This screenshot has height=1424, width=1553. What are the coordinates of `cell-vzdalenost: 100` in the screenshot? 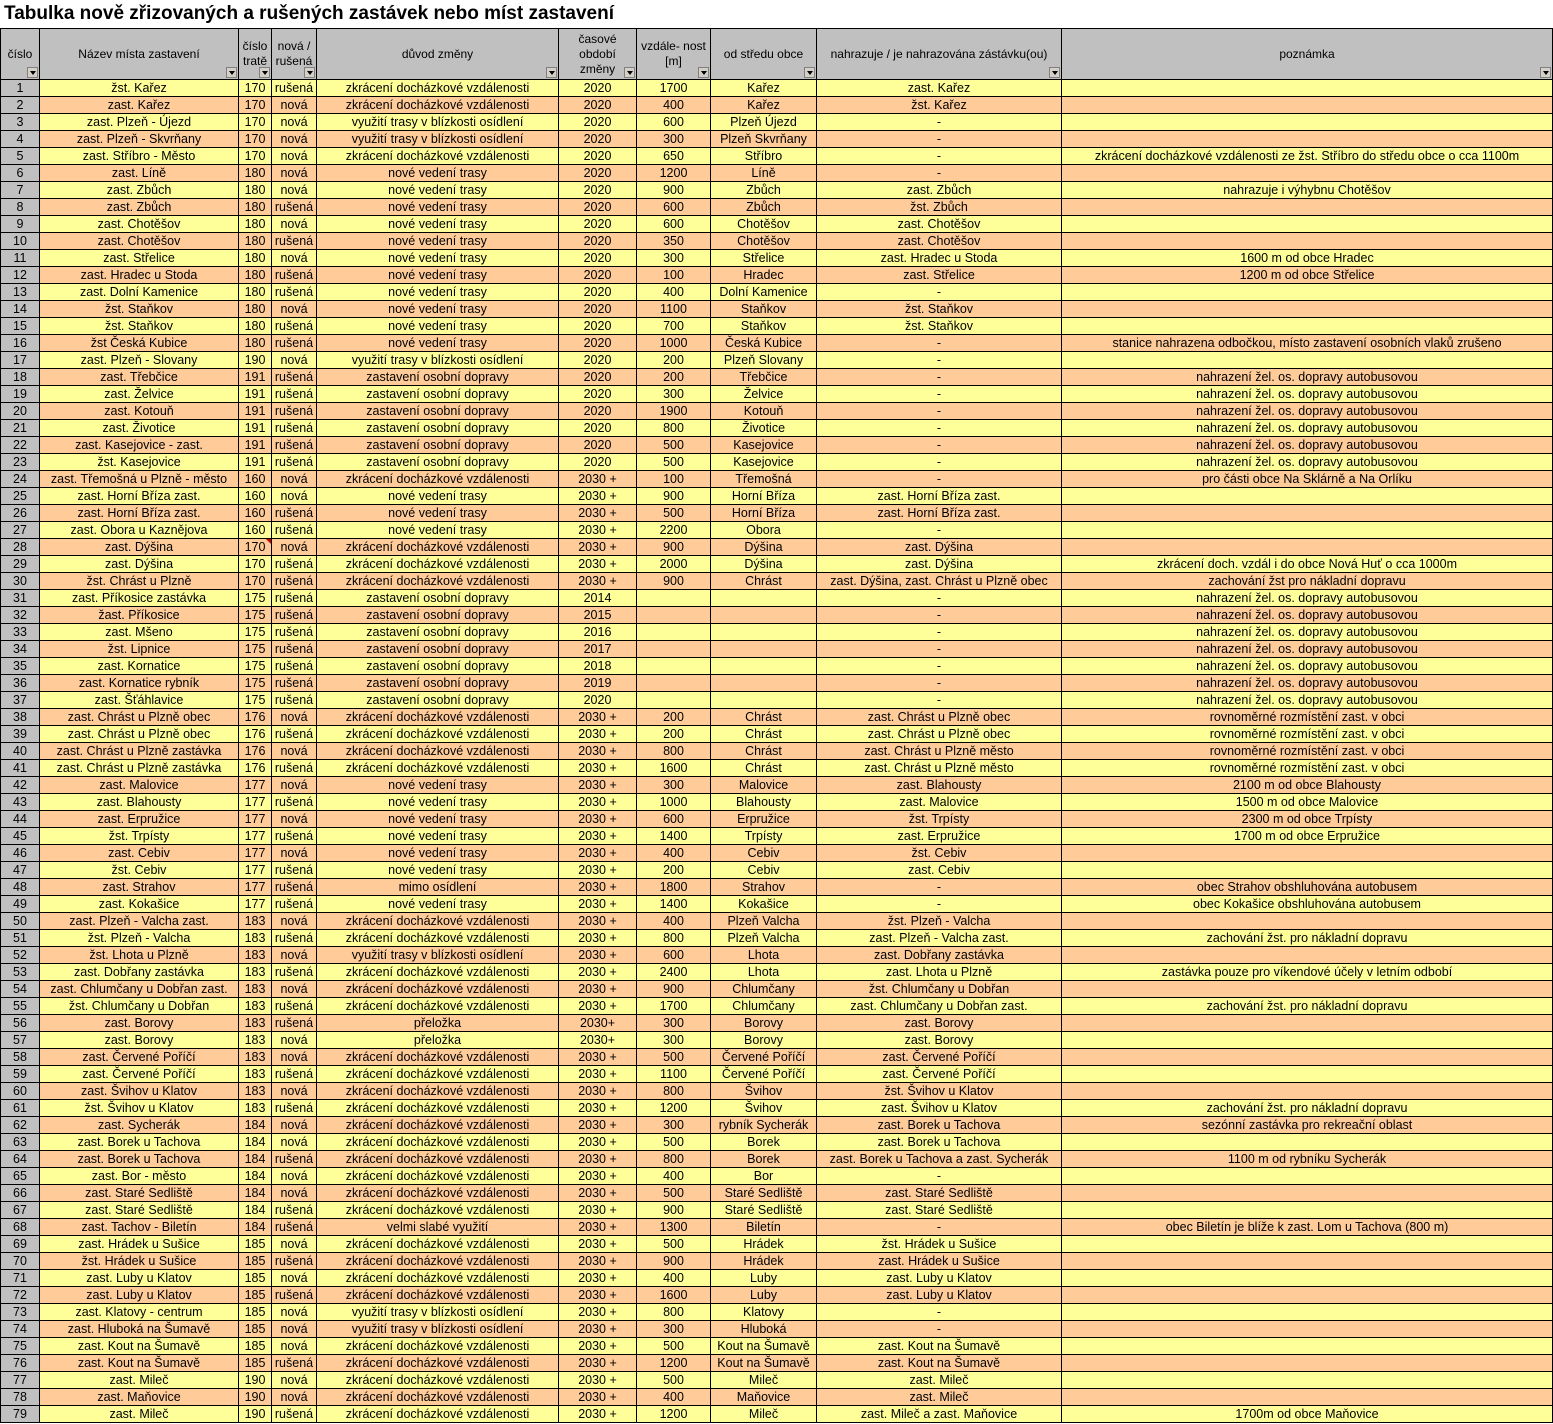 It's located at (673, 275).